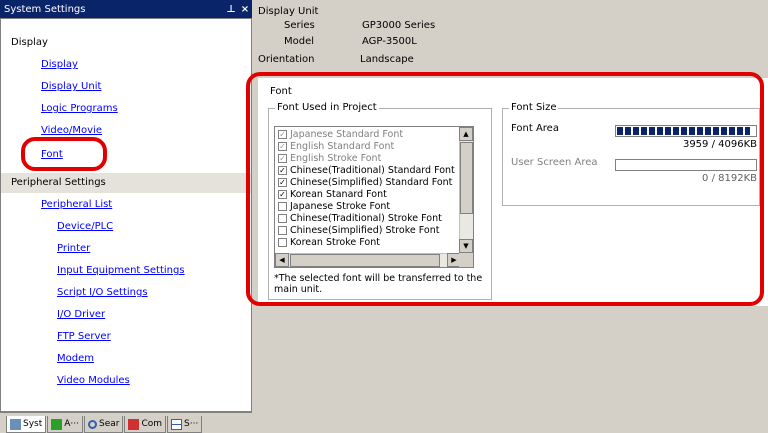 This screenshot has width=768, height=433. What do you see at coordinates (336, 158) in the screenshot?
I see `font-label: English Stroke Font` at bounding box center [336, 158].